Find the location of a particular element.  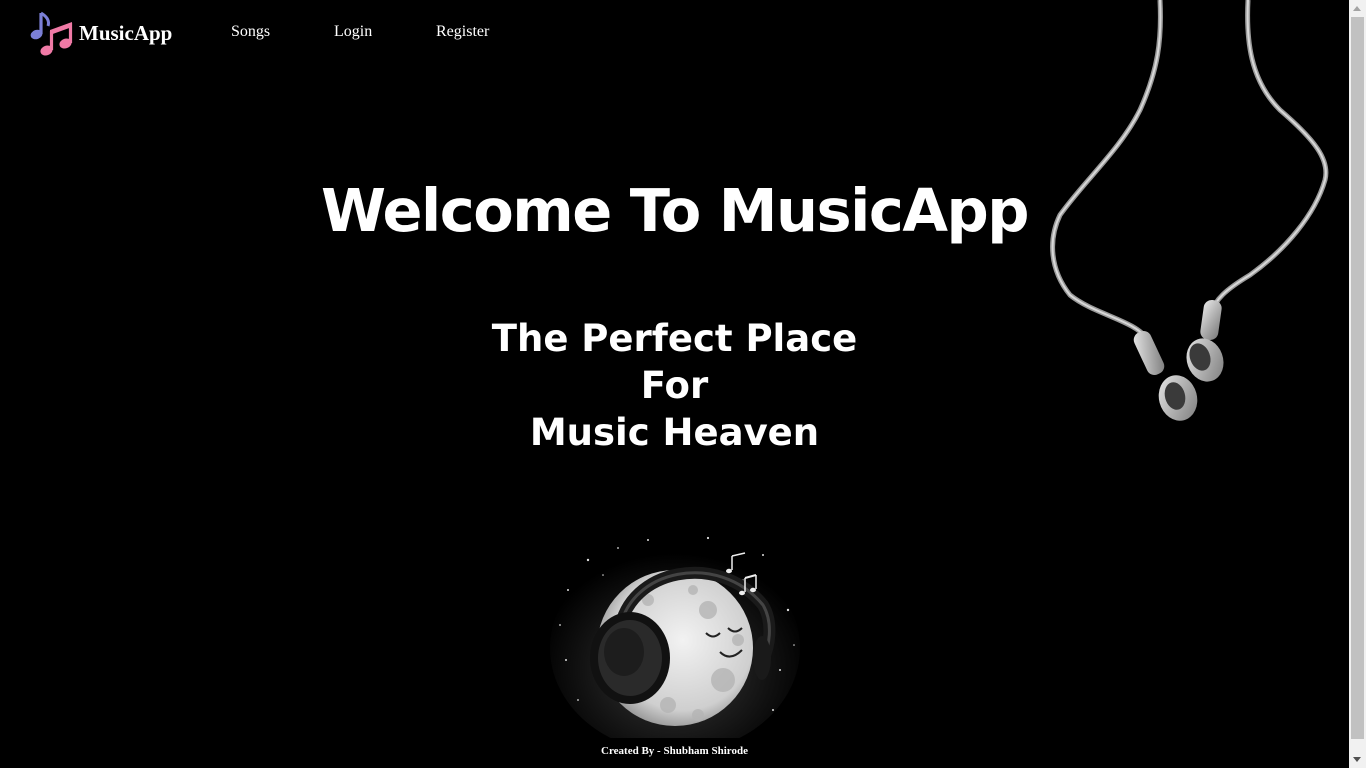

nav-songs-link: Songs is located at coordinates (250, 32).